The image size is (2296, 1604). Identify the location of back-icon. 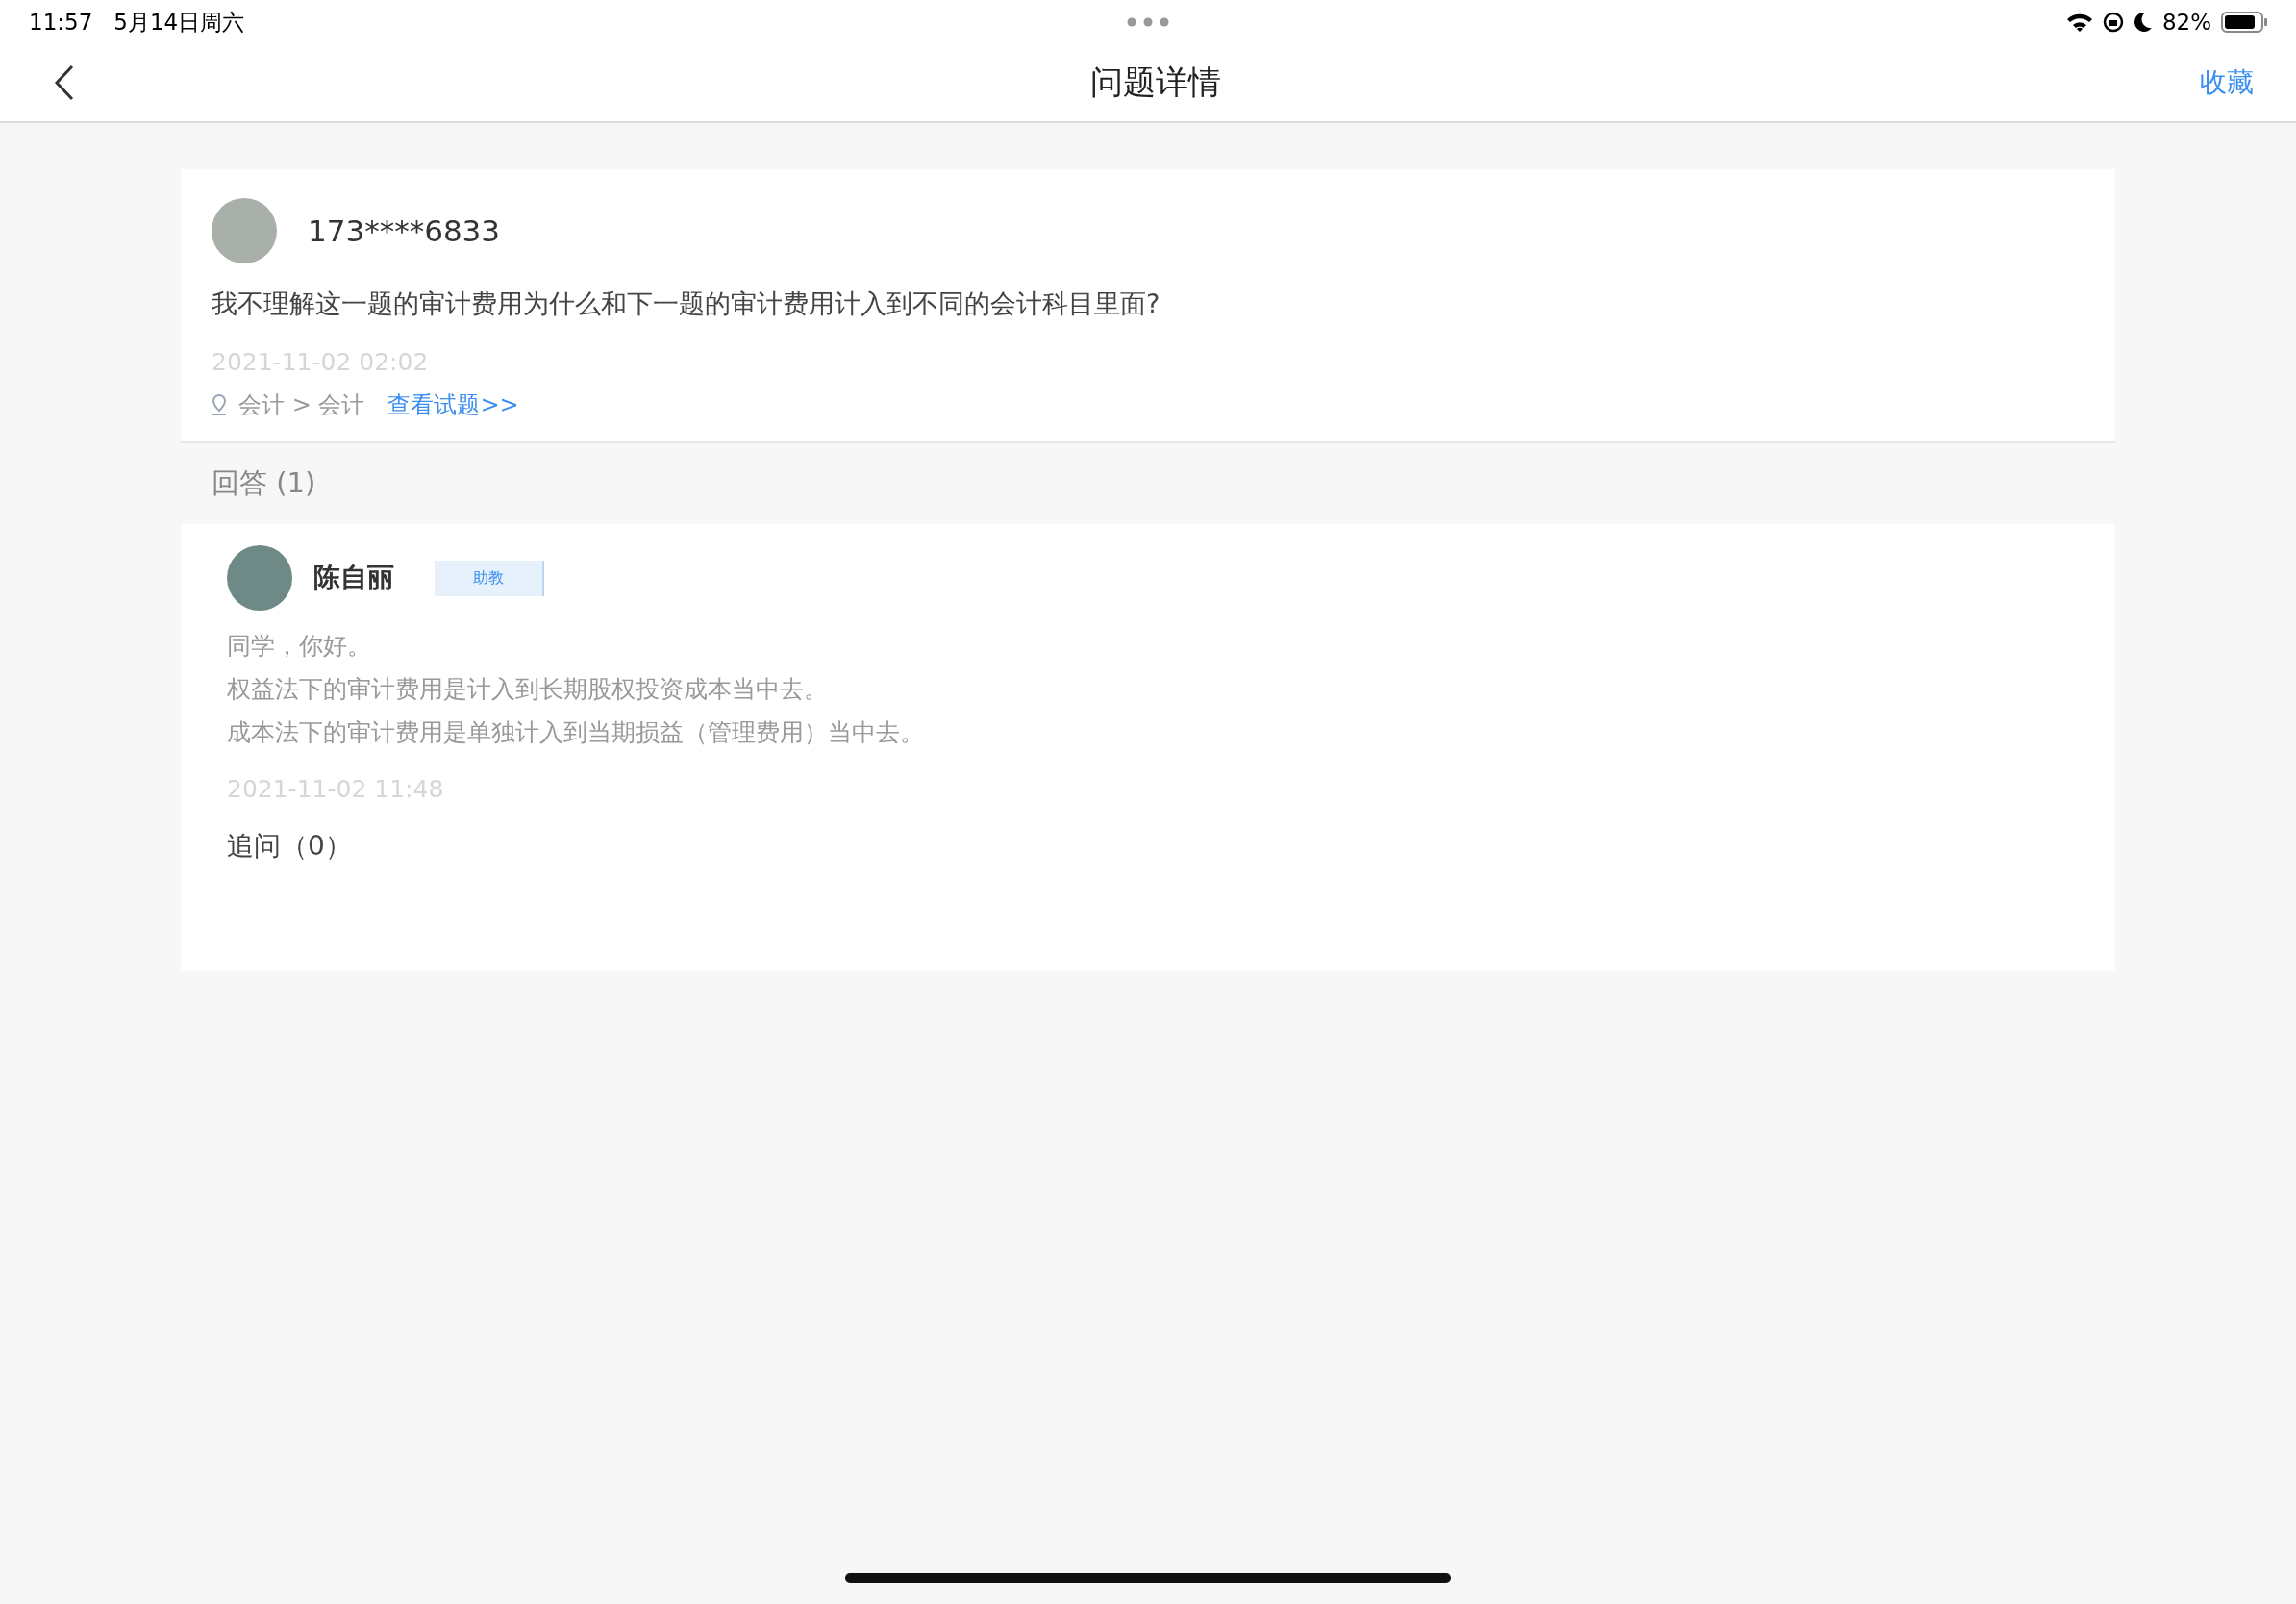
(64, 82).